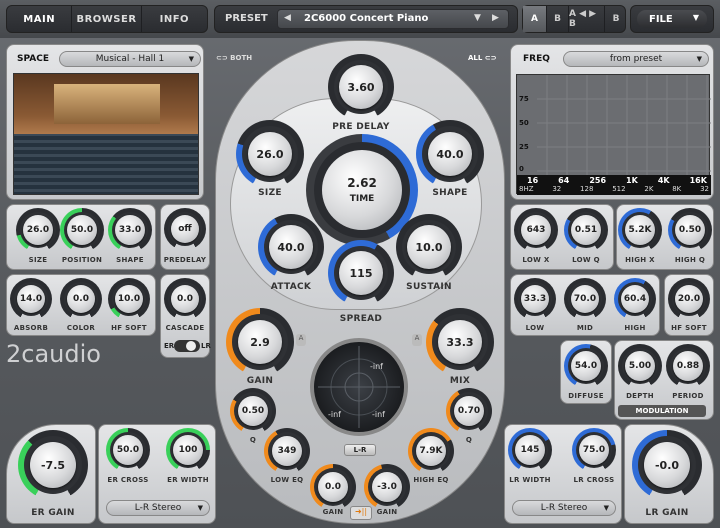 This screenshot has height=528, width=720. Describe the element at coordinates (429, 247) in the screenshot. I see `sustain-knob: 10.0` at that location.